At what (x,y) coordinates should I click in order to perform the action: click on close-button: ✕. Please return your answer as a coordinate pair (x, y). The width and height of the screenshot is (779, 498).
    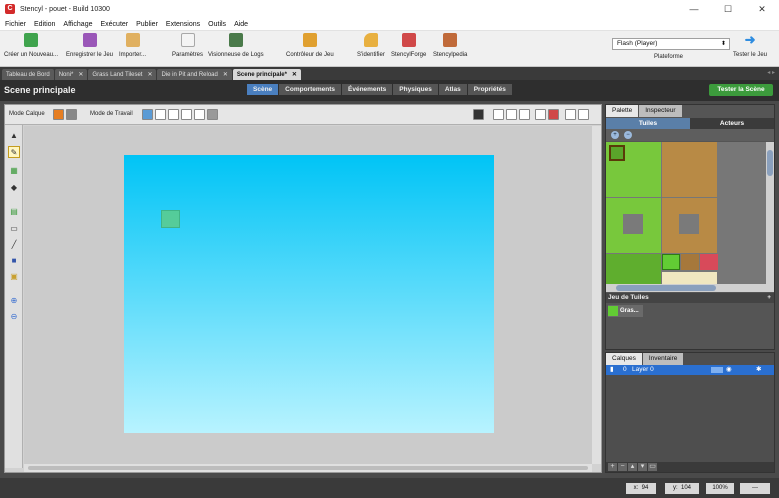
    Looking at the image, I should click on (762, 9).